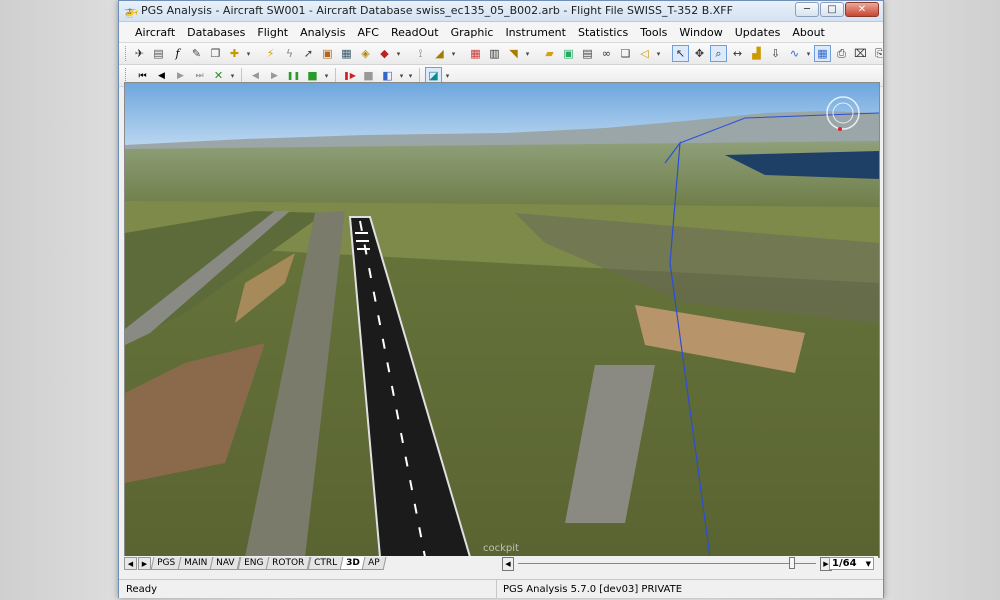 The height and width of the screenshot is (600, 1000). Describe the element at coordinates (226, 563) in the screenshot. I see `tab-nav: NAV` at that location.